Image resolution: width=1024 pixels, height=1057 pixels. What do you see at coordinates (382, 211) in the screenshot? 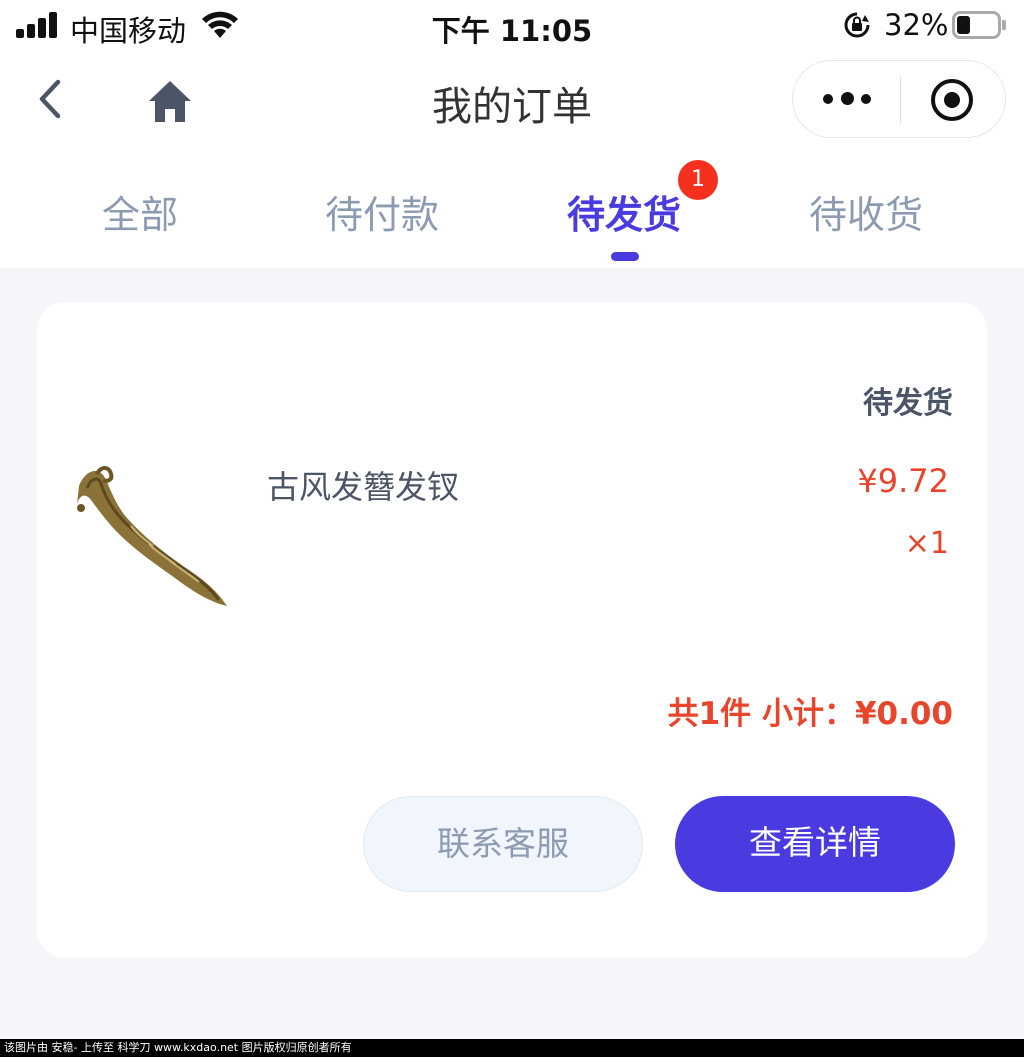
I see `tab-pending-payment: 待付款` at bounding box center [382, 211].